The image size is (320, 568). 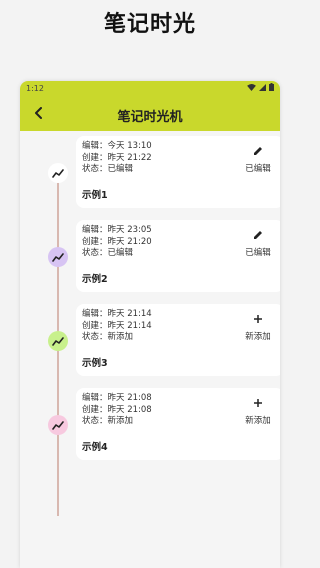 I want to click on signal-icon, so click(x=262, y=87).